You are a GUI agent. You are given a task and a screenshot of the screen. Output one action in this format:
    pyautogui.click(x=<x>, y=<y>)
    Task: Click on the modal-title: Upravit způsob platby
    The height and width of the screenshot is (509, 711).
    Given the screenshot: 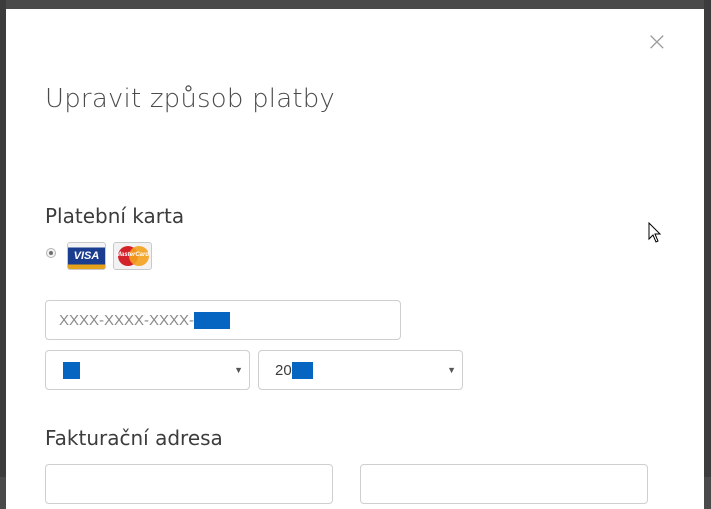 What is the action you would take?
    pyautogui.click(x=190, y=99)
    